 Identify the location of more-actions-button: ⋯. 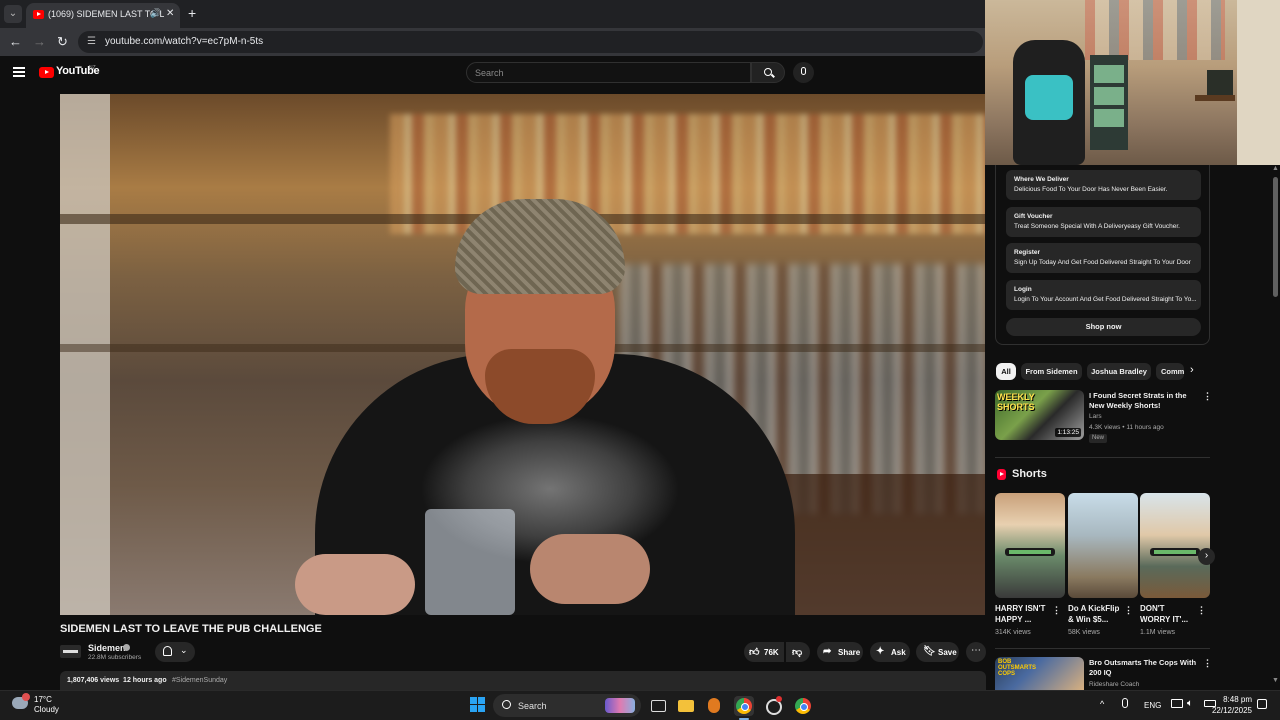
(976, 652).